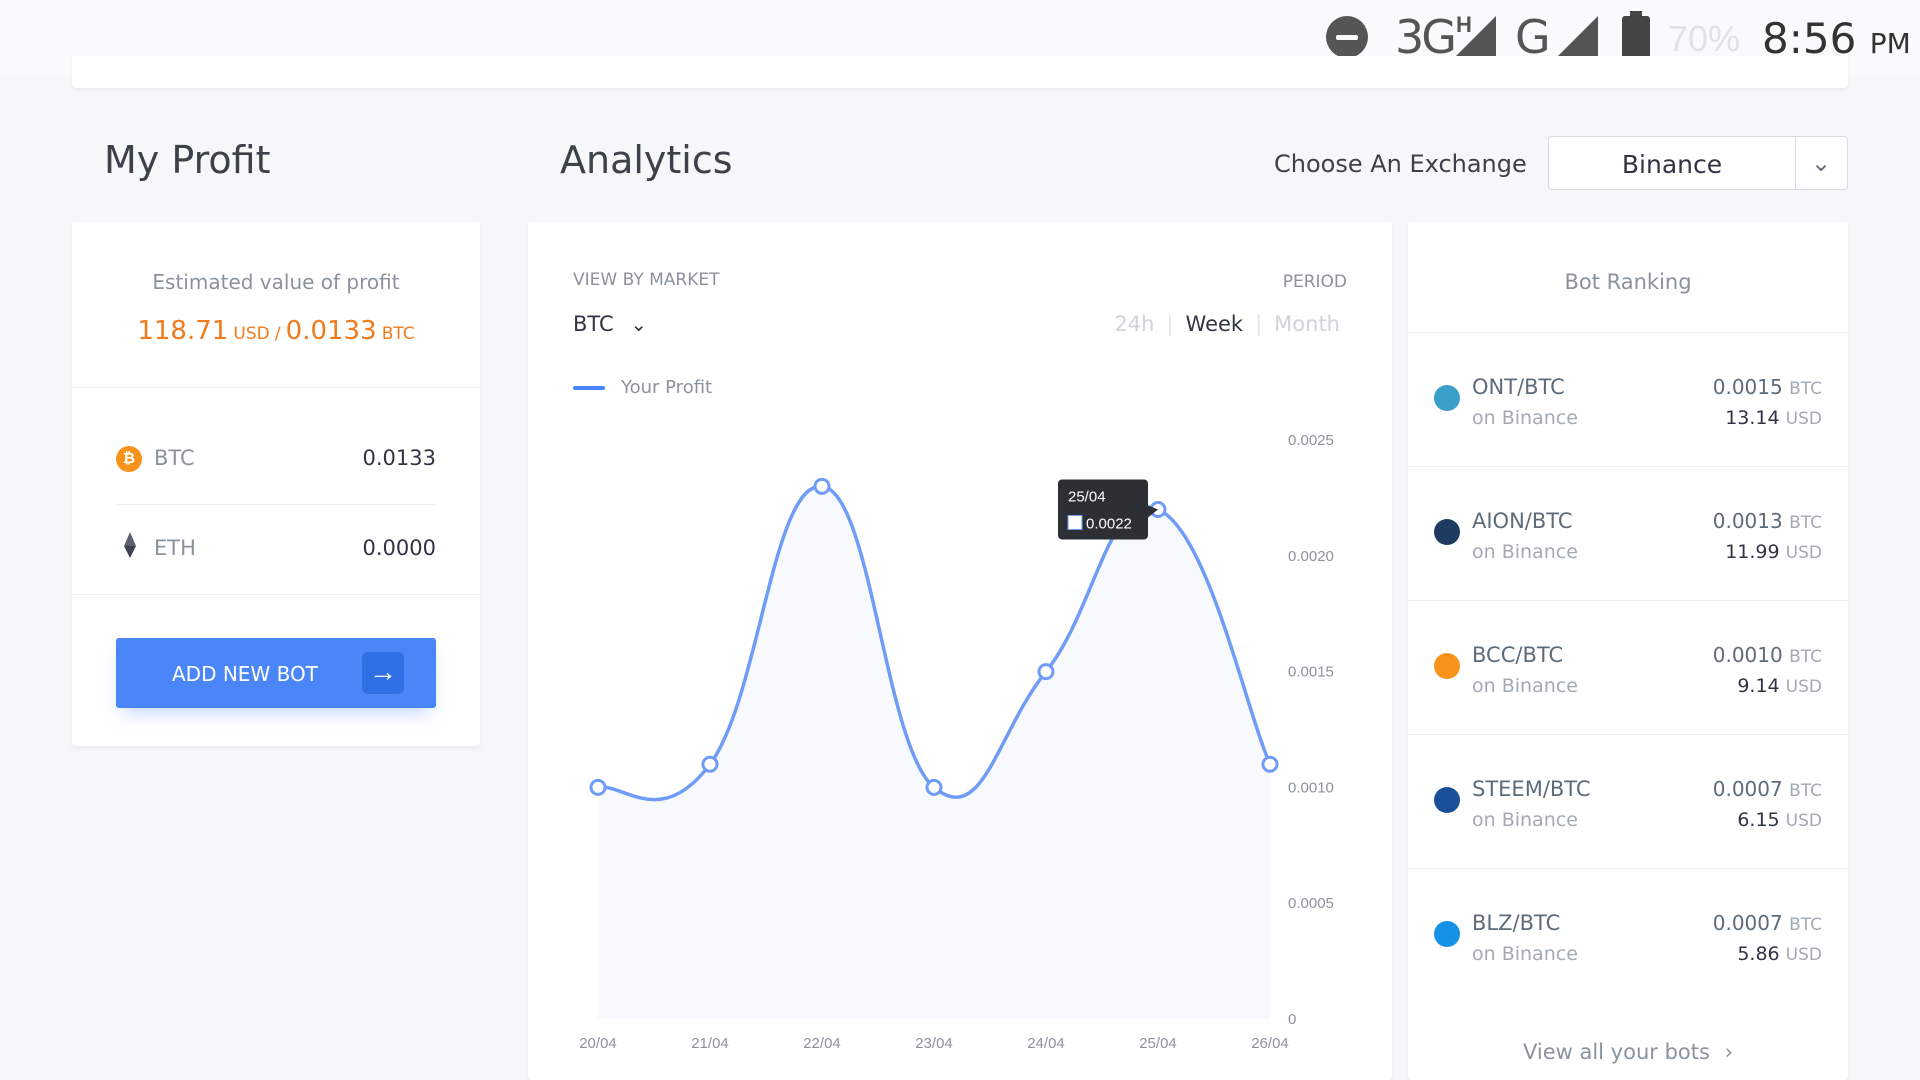 The width and height of the screenshot is (1920, 1080). I want to click on profit-title: My Profit, so click(187, 160).